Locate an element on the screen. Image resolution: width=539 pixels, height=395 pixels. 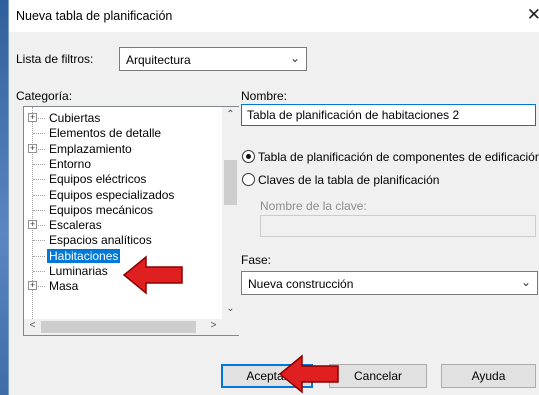
tree-item: Equipos mecánicos is located at coordinates (101, 210).